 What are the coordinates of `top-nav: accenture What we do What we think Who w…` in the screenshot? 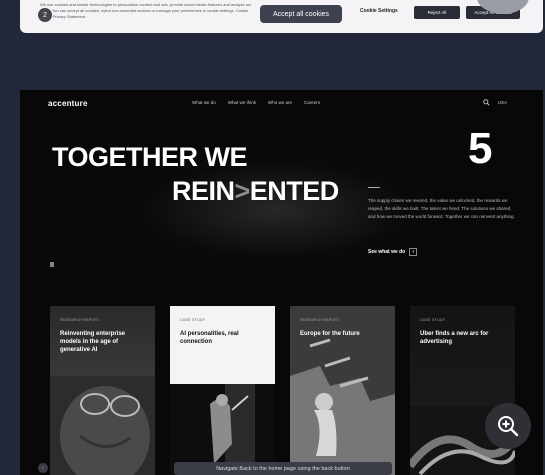 It's located at (281, 103).